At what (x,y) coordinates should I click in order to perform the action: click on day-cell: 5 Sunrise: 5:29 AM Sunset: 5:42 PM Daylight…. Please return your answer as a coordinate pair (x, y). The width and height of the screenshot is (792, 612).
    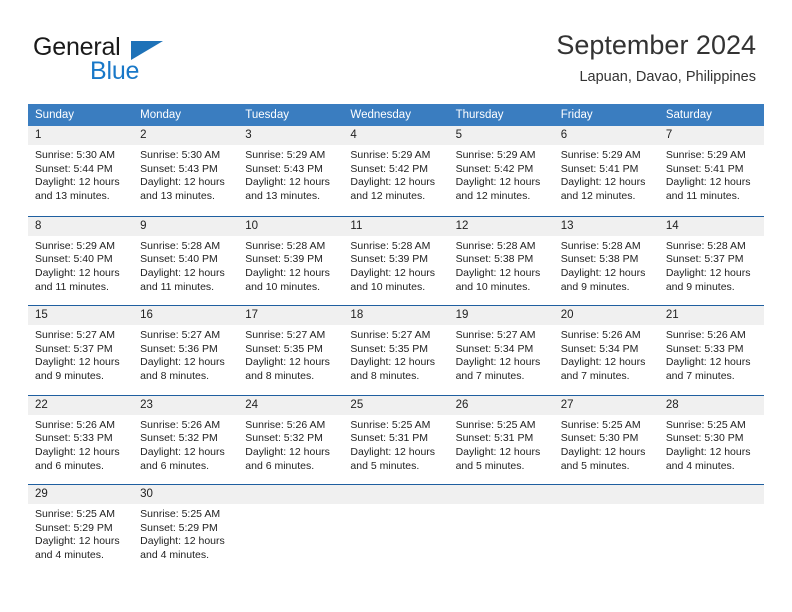
    Looking at the image, I should click on (501, 171).